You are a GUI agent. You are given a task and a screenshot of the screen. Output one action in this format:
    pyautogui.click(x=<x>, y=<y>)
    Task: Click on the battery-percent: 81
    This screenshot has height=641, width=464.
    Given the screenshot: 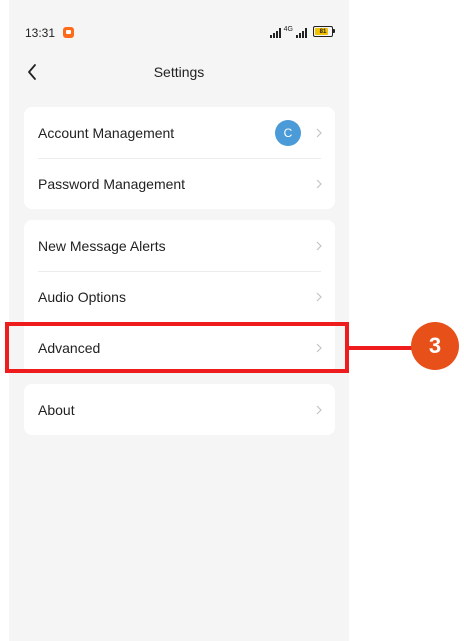 What is the action you would take?
    pyautogui.click(x=323, y=31)
    